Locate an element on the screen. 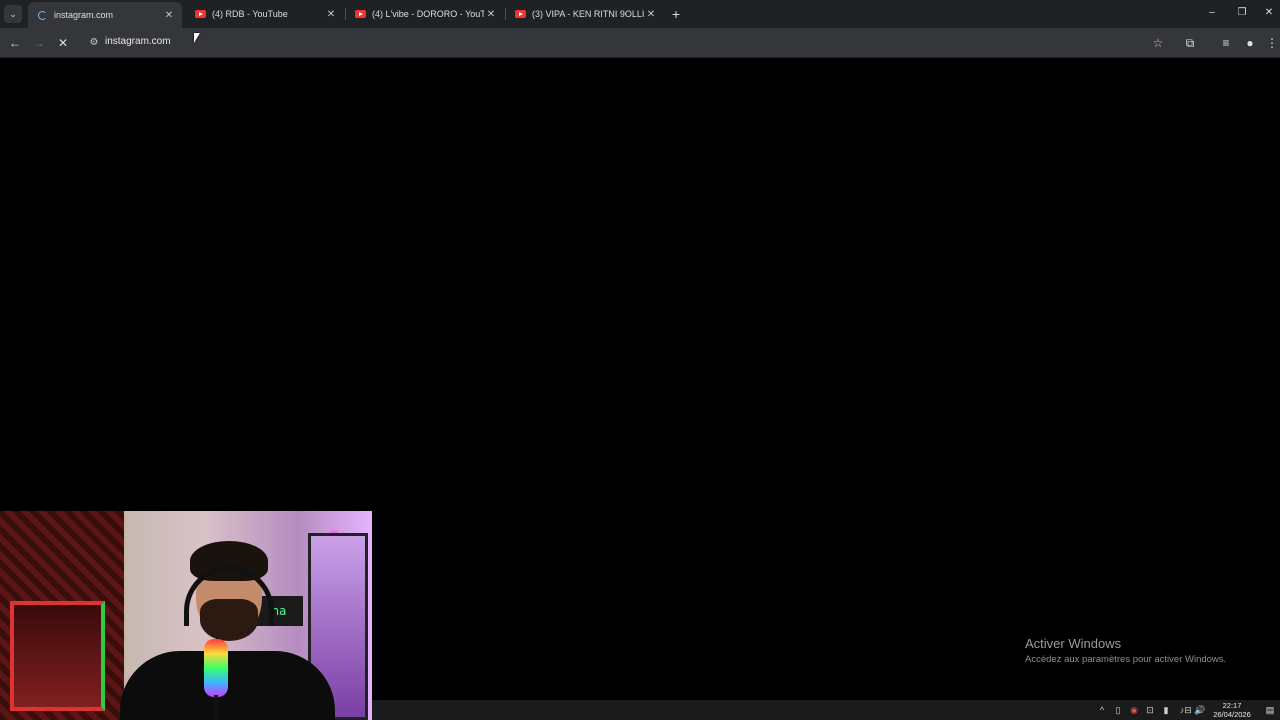 This screenshot has height=720, width=1280. tab-title: (3) VIPA - KEN RITNI 9OLLI - ن is located at coordinates (588, 13).